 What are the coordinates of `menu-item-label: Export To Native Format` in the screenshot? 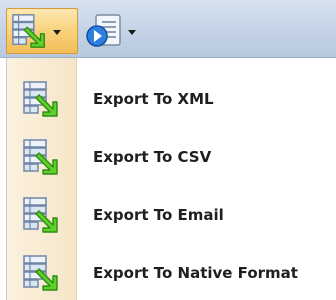 It's located at (195, 273).